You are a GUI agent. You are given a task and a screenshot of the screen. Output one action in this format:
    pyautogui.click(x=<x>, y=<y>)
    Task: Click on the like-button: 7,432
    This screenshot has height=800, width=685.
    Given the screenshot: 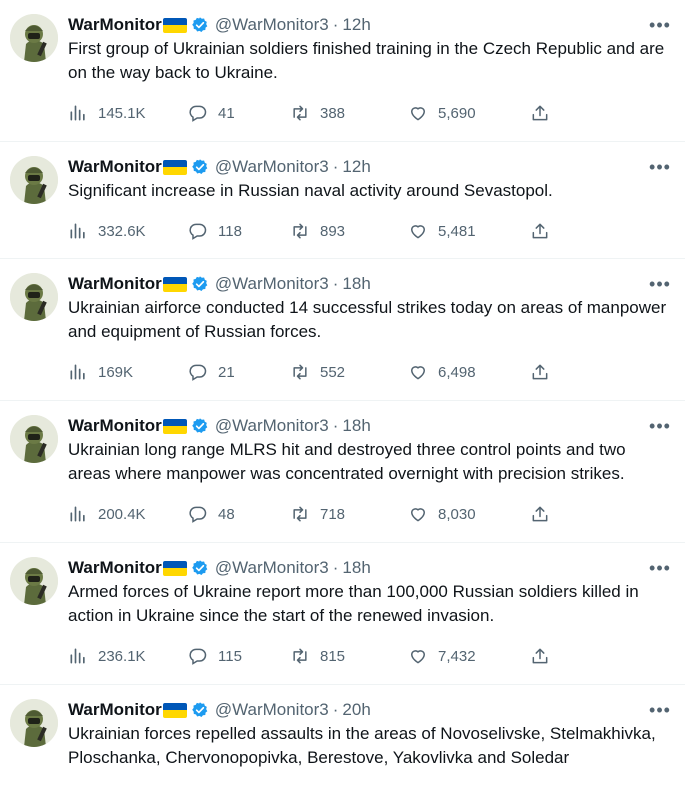 What is the action you would take?
    pyautogui.click(x=469, y=656)
    